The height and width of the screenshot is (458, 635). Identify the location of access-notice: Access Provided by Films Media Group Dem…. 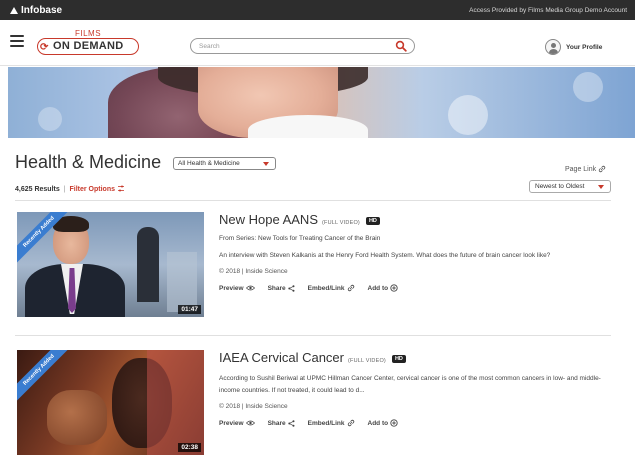
(548, 10).